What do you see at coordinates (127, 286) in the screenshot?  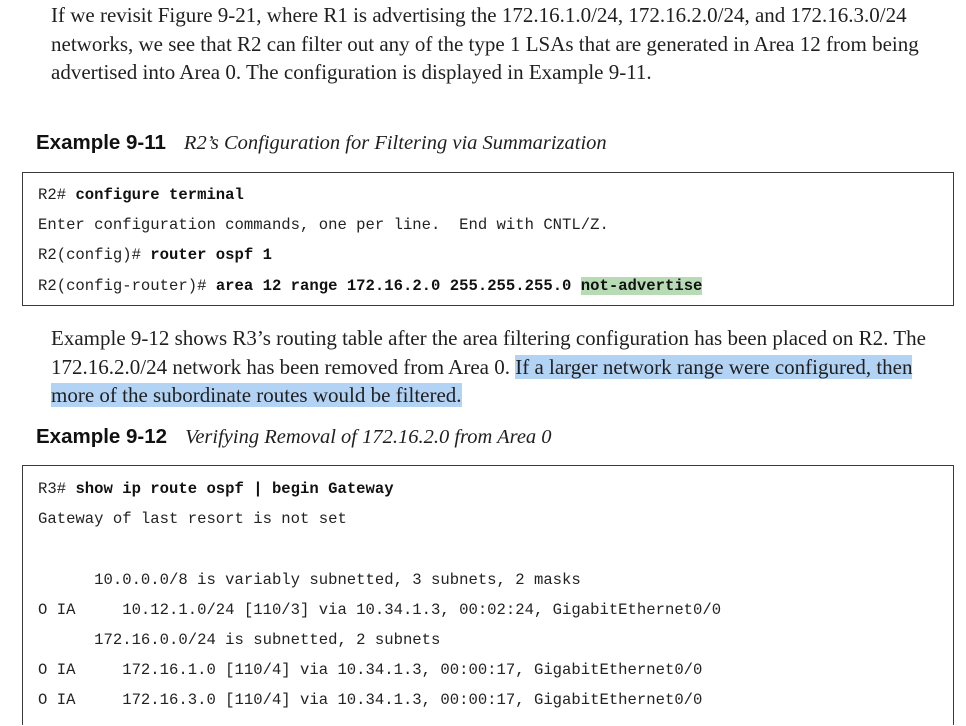 I see `cli-prompt: R2(config-router)#` at bounding box center [127, 286].